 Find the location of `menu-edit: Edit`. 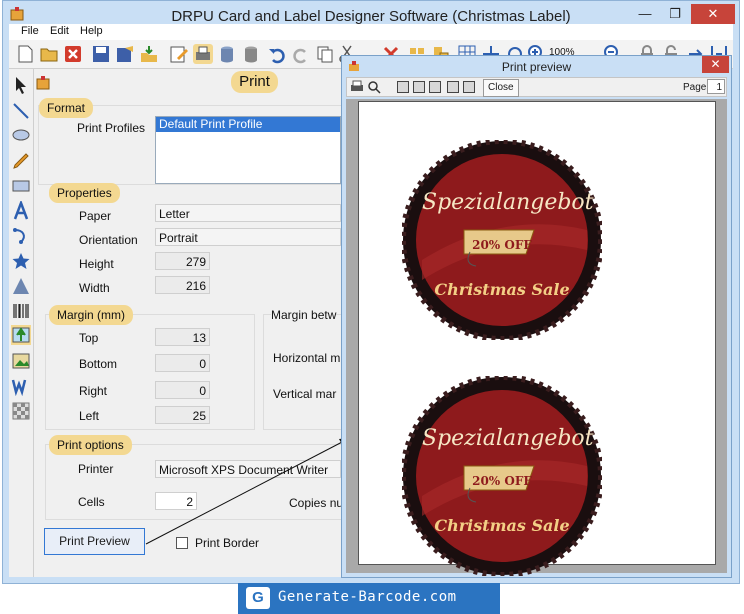

menu-edit: Edit is located at coordinates (59, 31).